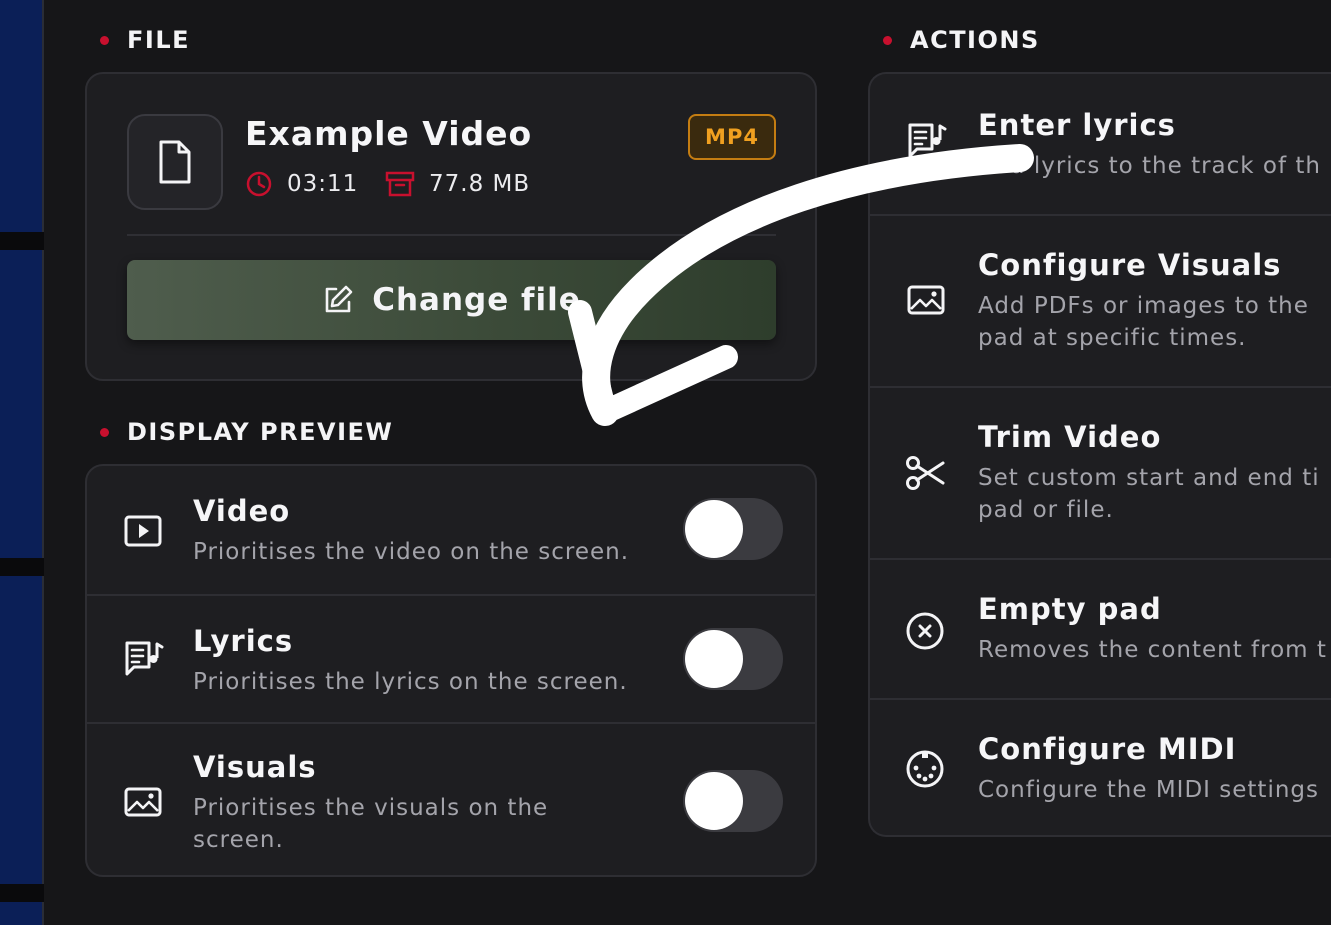 The image size is (1331, 925). What do you see at coordinates (371, 824) in the screenshot?
I see `preview-item-description: Prioritises the visuals on the screen.` at bounding box center [371, 824].